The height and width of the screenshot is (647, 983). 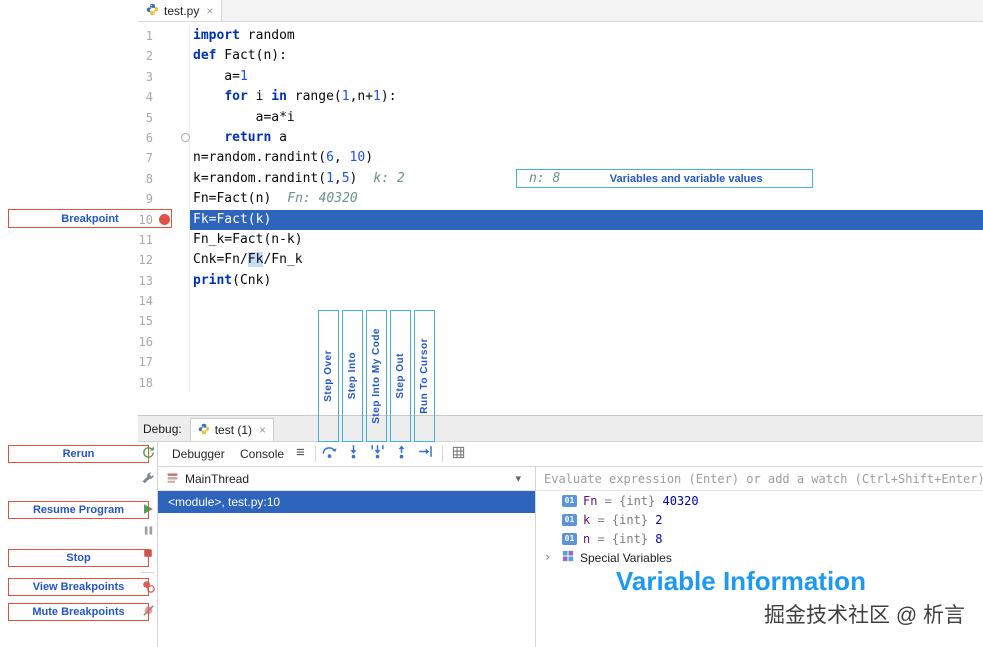 I want to click on run-to-cursor-button, so click(x=425, y=454).